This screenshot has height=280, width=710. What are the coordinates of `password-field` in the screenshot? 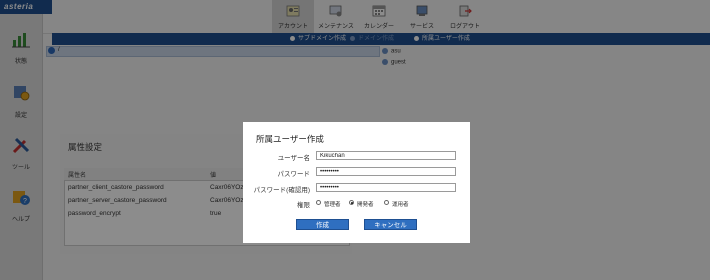 It's located at (386, 171).